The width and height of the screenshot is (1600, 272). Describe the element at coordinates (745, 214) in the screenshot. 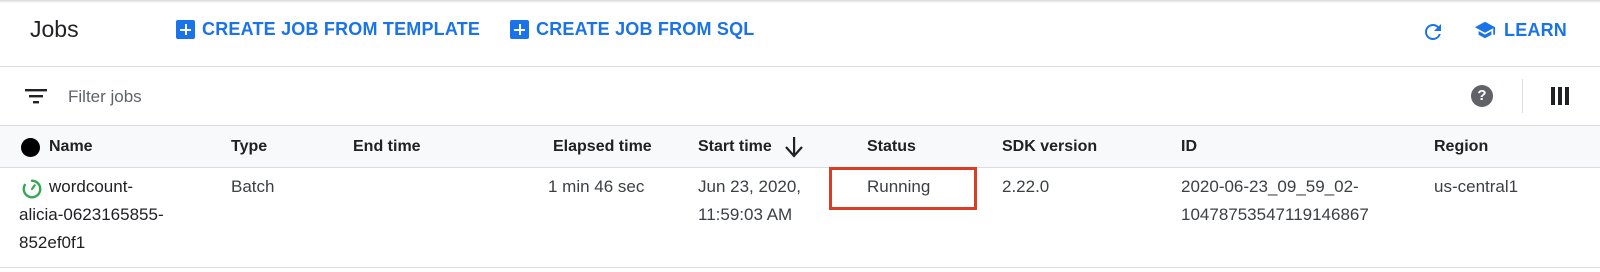

I see `start-time-line: 11:59:03 AM` at that location.